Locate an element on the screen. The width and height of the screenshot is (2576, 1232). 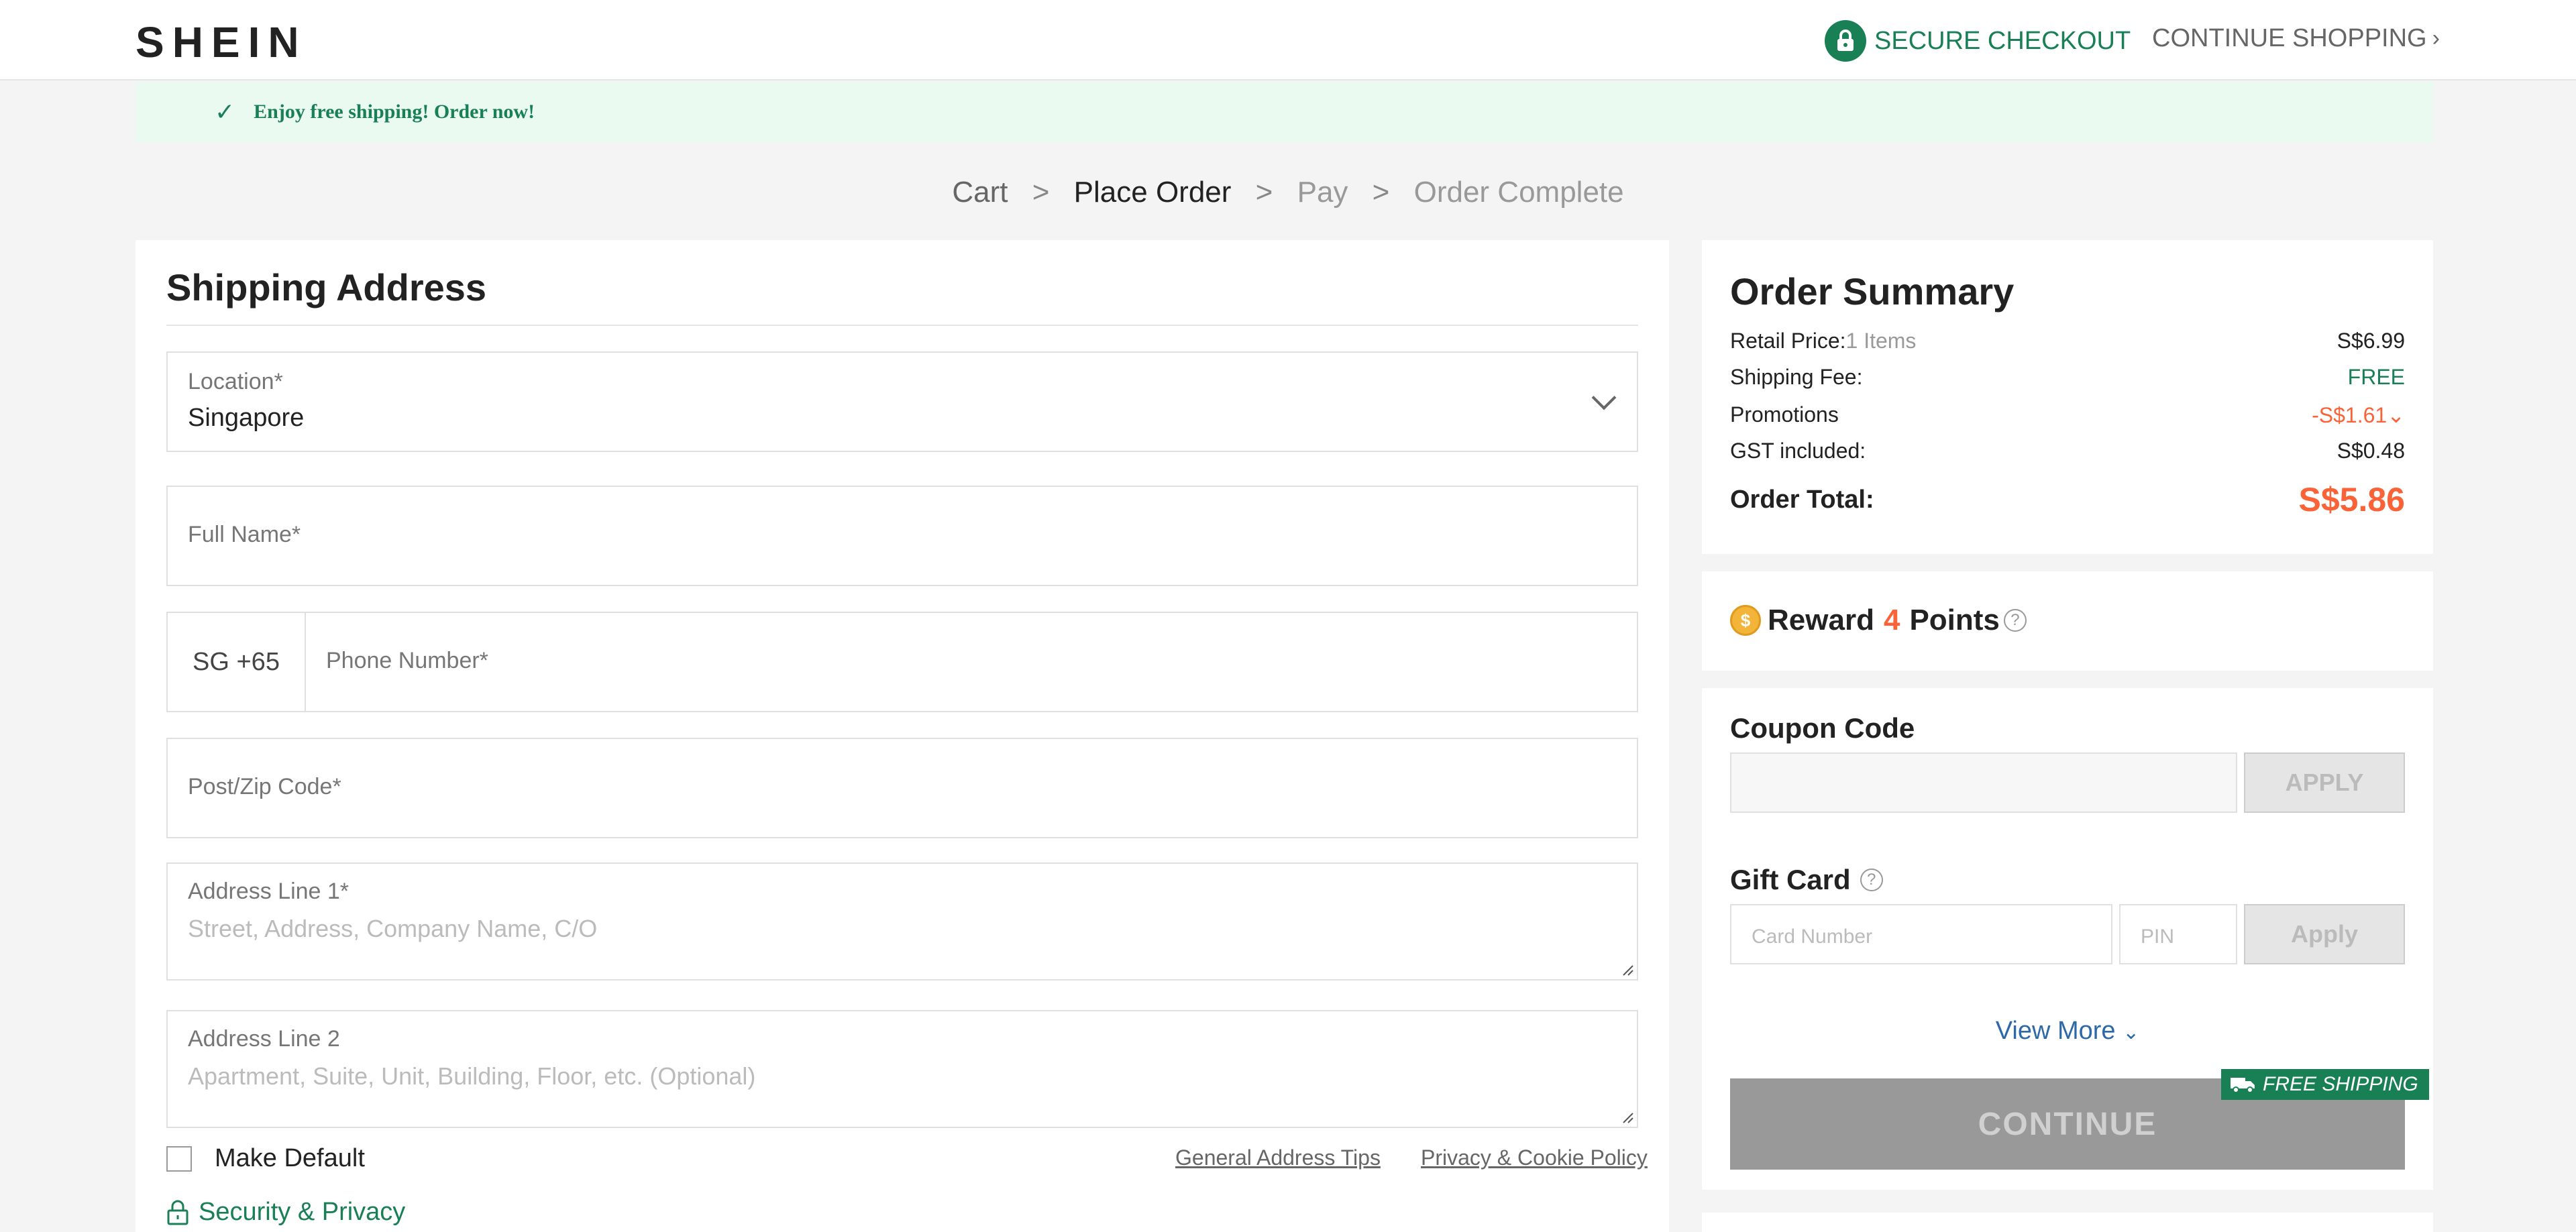
shipping-address-title: Shipping Address is located at coordinates (326, 287).